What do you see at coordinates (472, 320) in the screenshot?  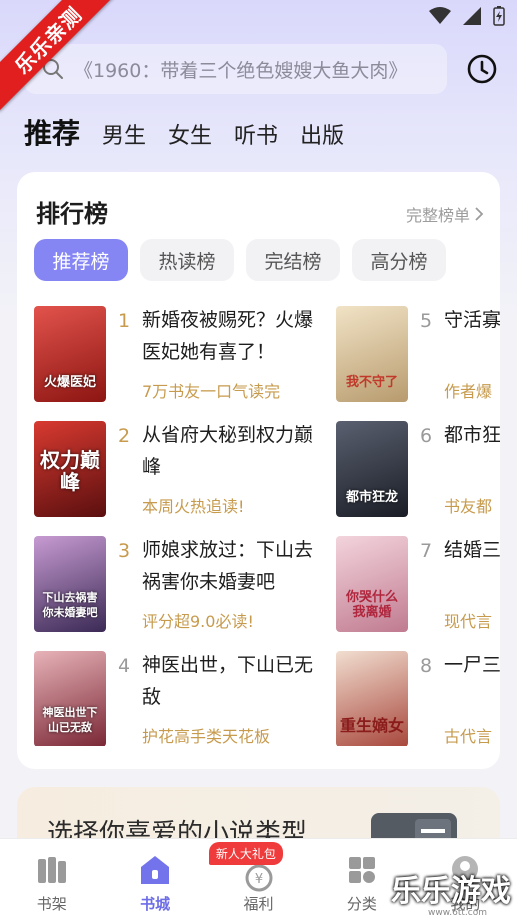 I see `book-title: 守活寡区离婚` at bounding box center [472, 320].